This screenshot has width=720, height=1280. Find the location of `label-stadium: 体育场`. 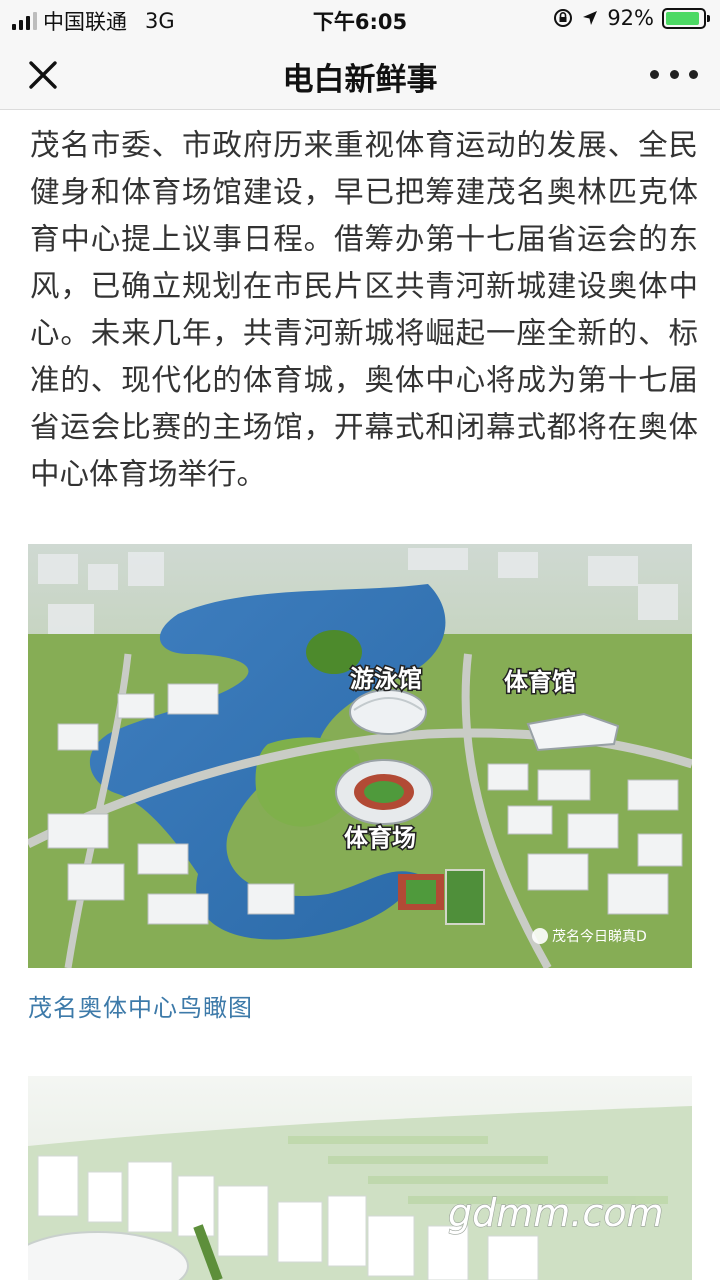

label-stadium: 体育场 is located at coordinates (380, 838).